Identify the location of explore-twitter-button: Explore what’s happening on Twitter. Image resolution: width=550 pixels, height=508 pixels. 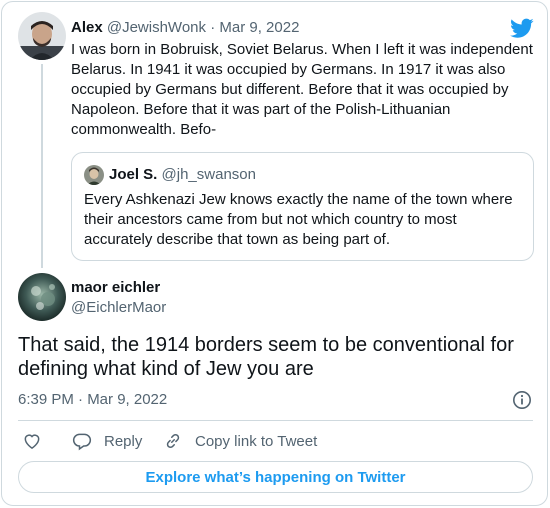
(275, 477).